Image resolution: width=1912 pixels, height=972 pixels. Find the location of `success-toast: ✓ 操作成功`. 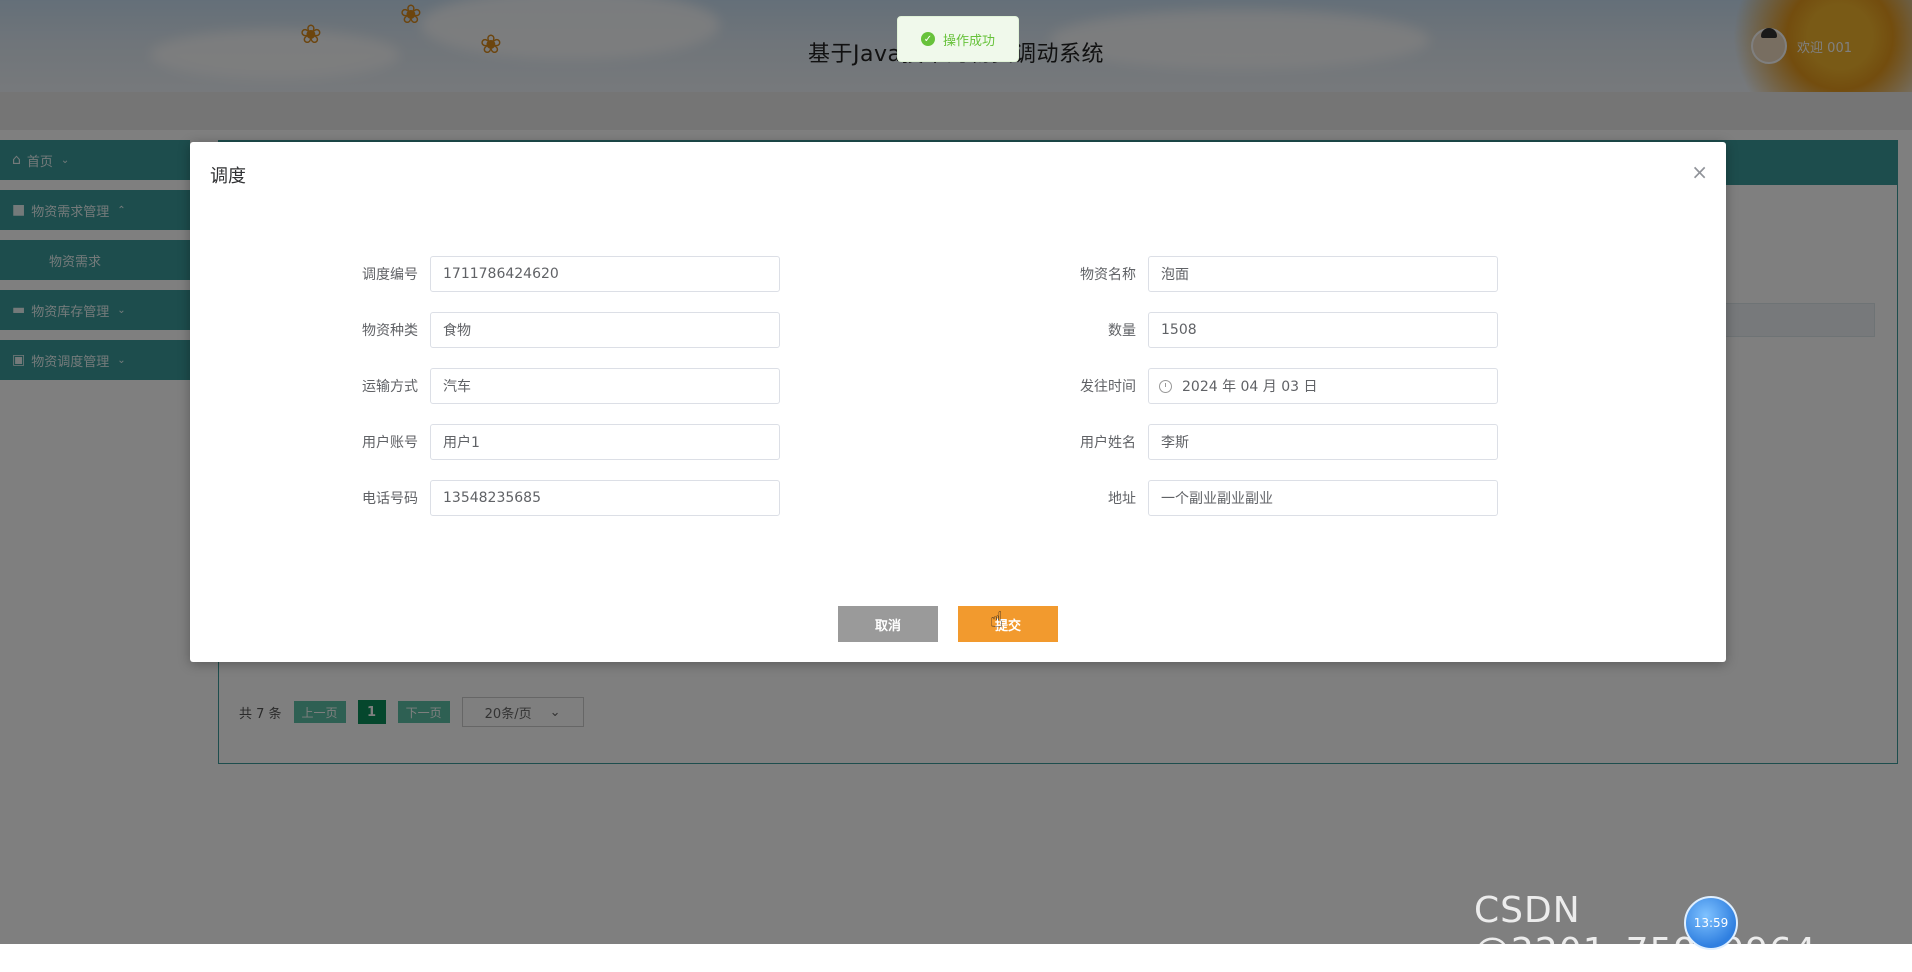

success-toast: ✓ 操作成功 is located at coordinates (958, 39).